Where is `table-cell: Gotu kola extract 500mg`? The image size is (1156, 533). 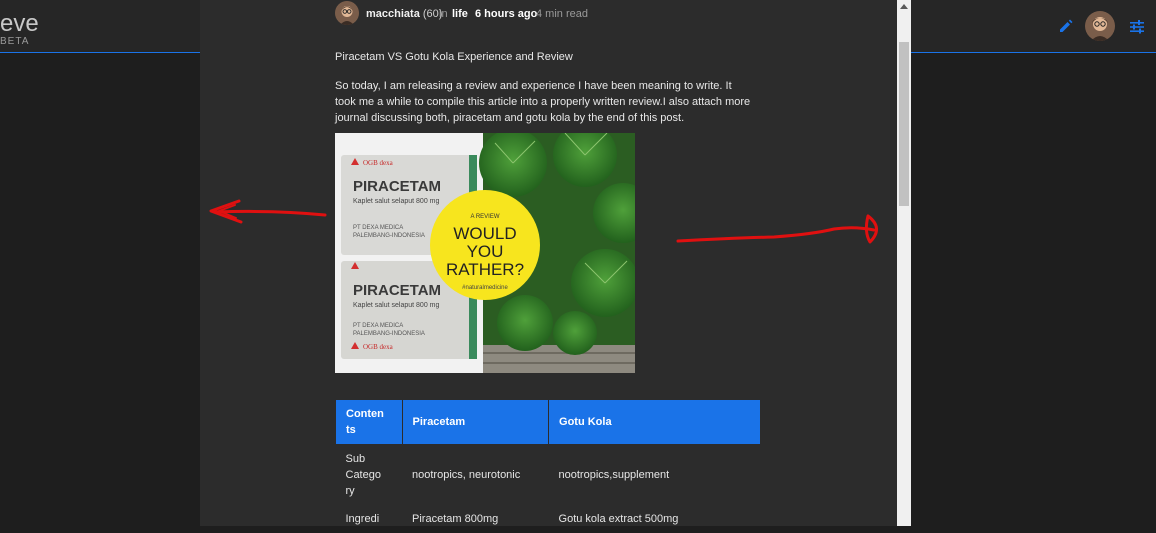
table-cell: Gotu kola extract 500mg is located at coordinates (618, 519).